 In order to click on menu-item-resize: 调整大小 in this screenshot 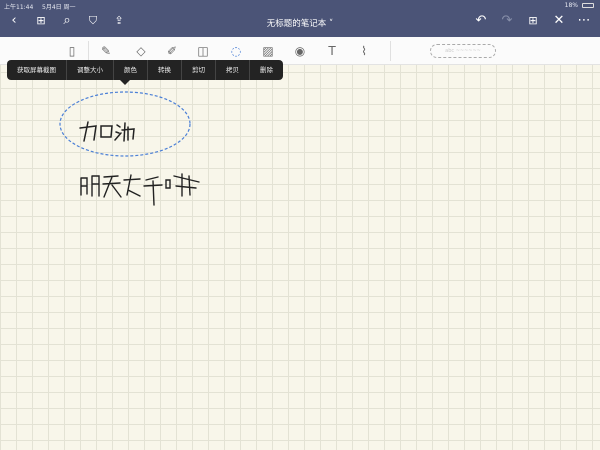, I will do `click(90, 70)`.